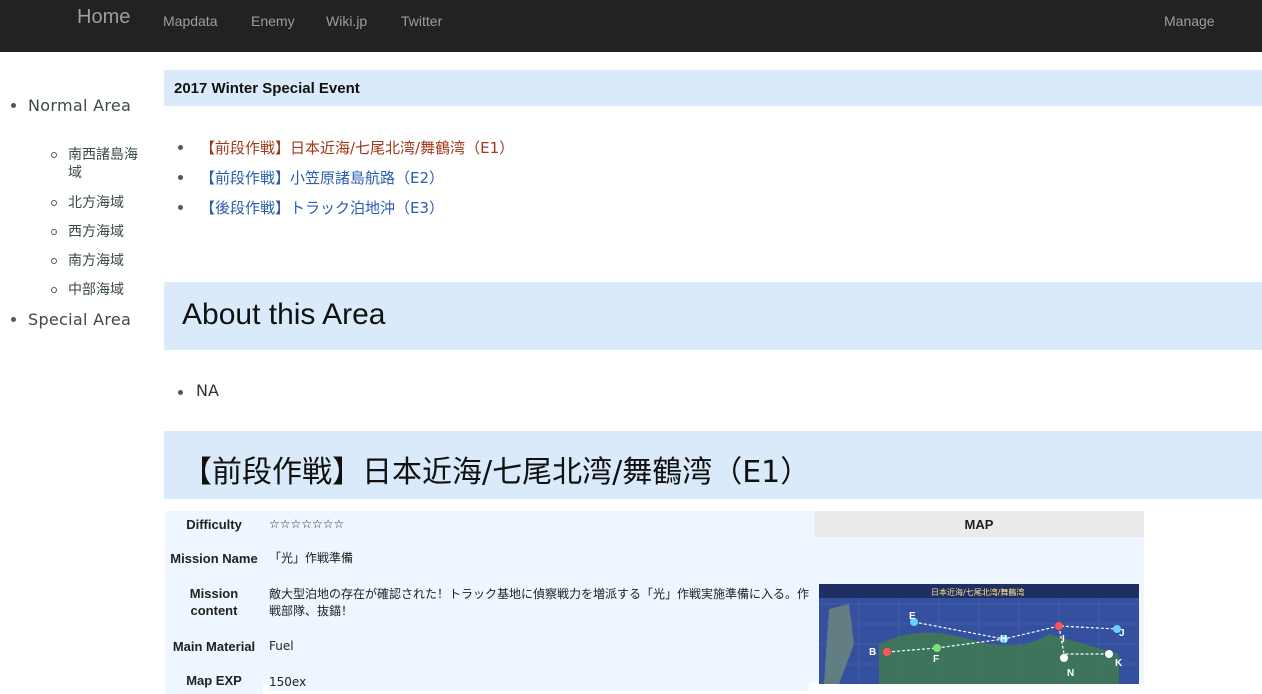 The image size is (1262, 694). I want to click on about-header: About this Area, so click(713, 316).